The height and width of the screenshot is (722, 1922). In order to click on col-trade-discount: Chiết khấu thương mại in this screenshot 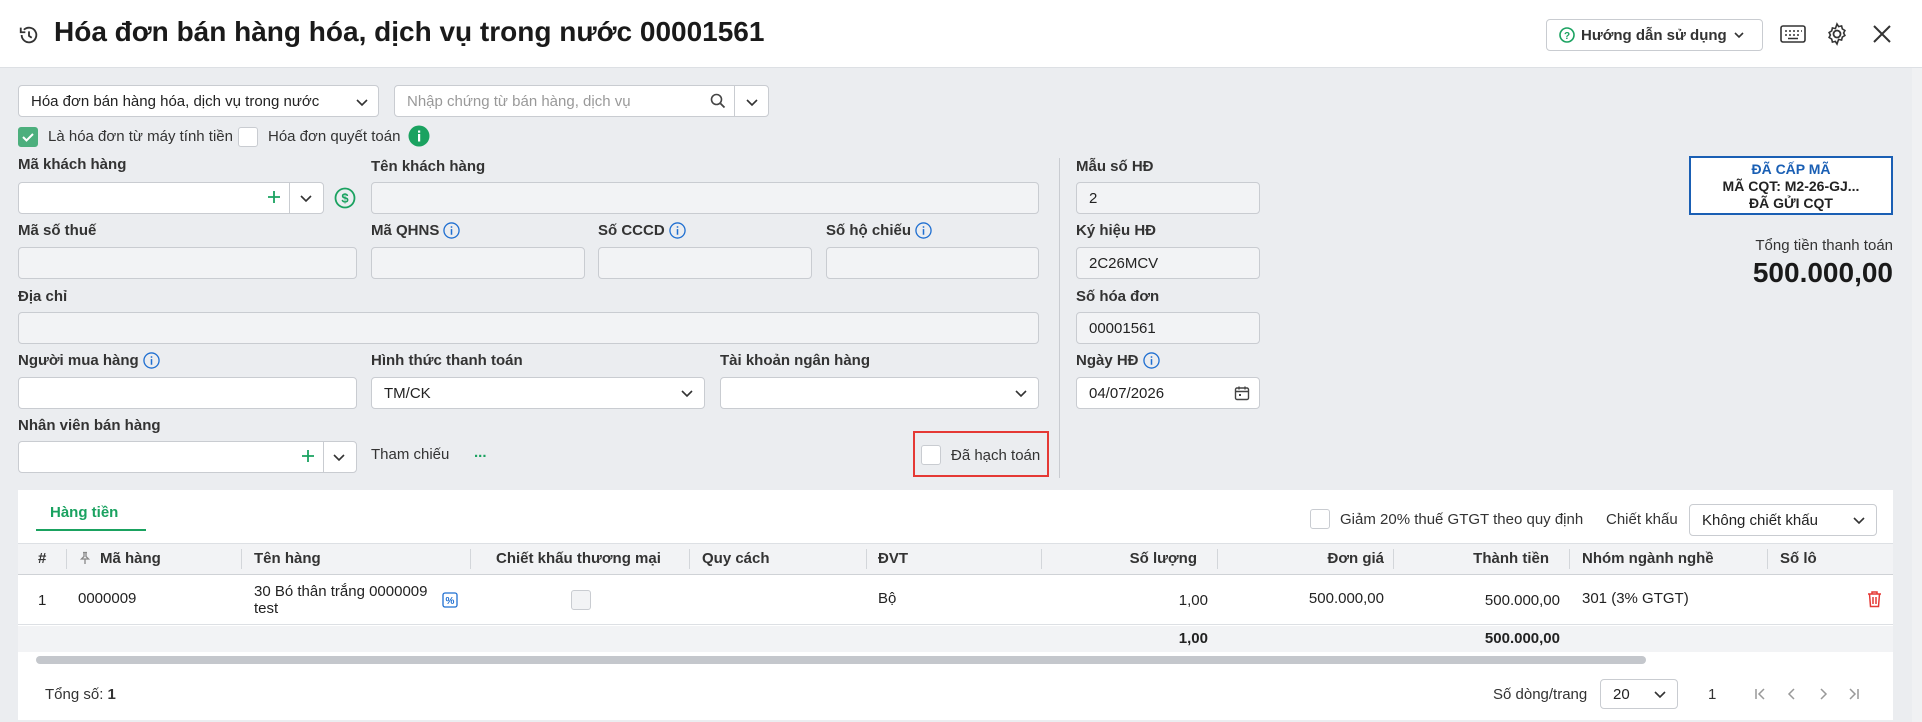, I will do `click(578, 558)`.